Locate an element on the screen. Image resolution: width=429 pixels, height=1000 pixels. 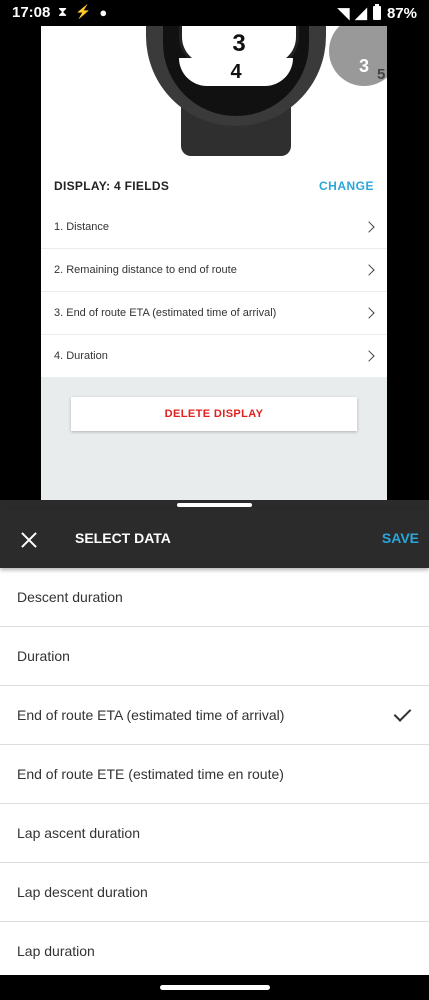
list-item: Lap descent duration is located at coordinates (214, 892).